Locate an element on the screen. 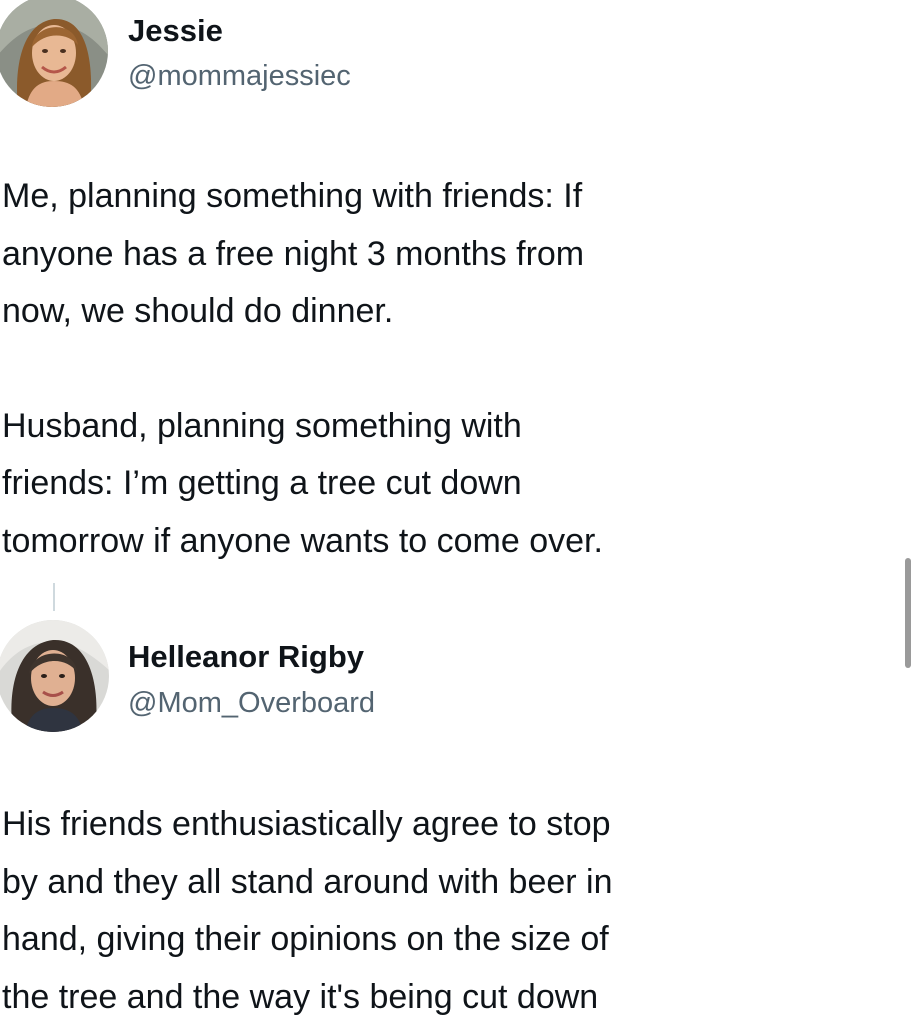  author-handle: @mommajessiec is located at coordinates (239, 76).